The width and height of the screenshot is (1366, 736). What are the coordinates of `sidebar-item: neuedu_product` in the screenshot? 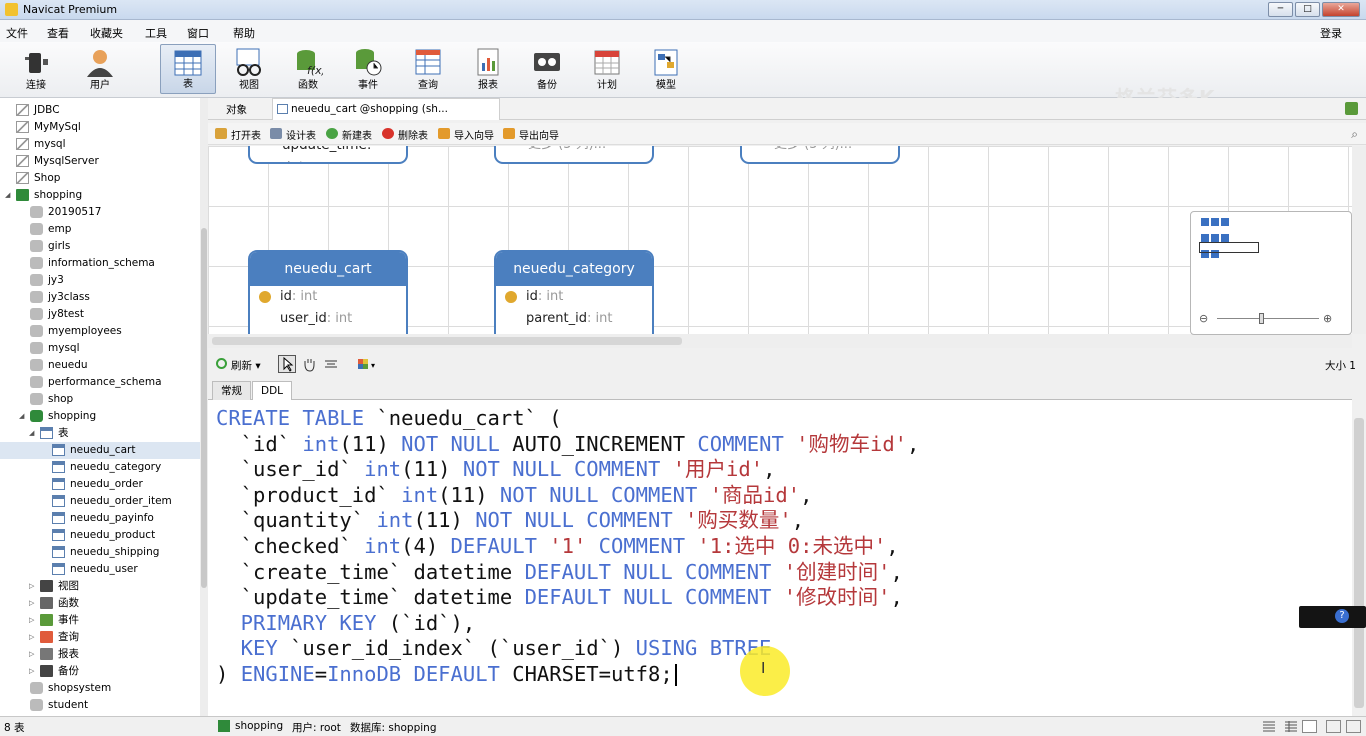 It's located at (100, 535).